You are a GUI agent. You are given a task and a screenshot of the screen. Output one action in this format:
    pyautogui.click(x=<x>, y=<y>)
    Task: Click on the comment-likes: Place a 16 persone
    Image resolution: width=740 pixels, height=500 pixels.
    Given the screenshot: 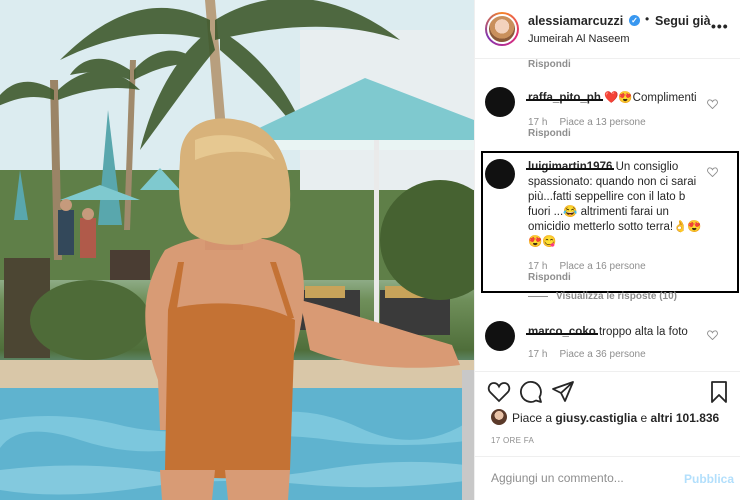 What is the action you would take?
    pyautogui.click(x=602, y=266)
    